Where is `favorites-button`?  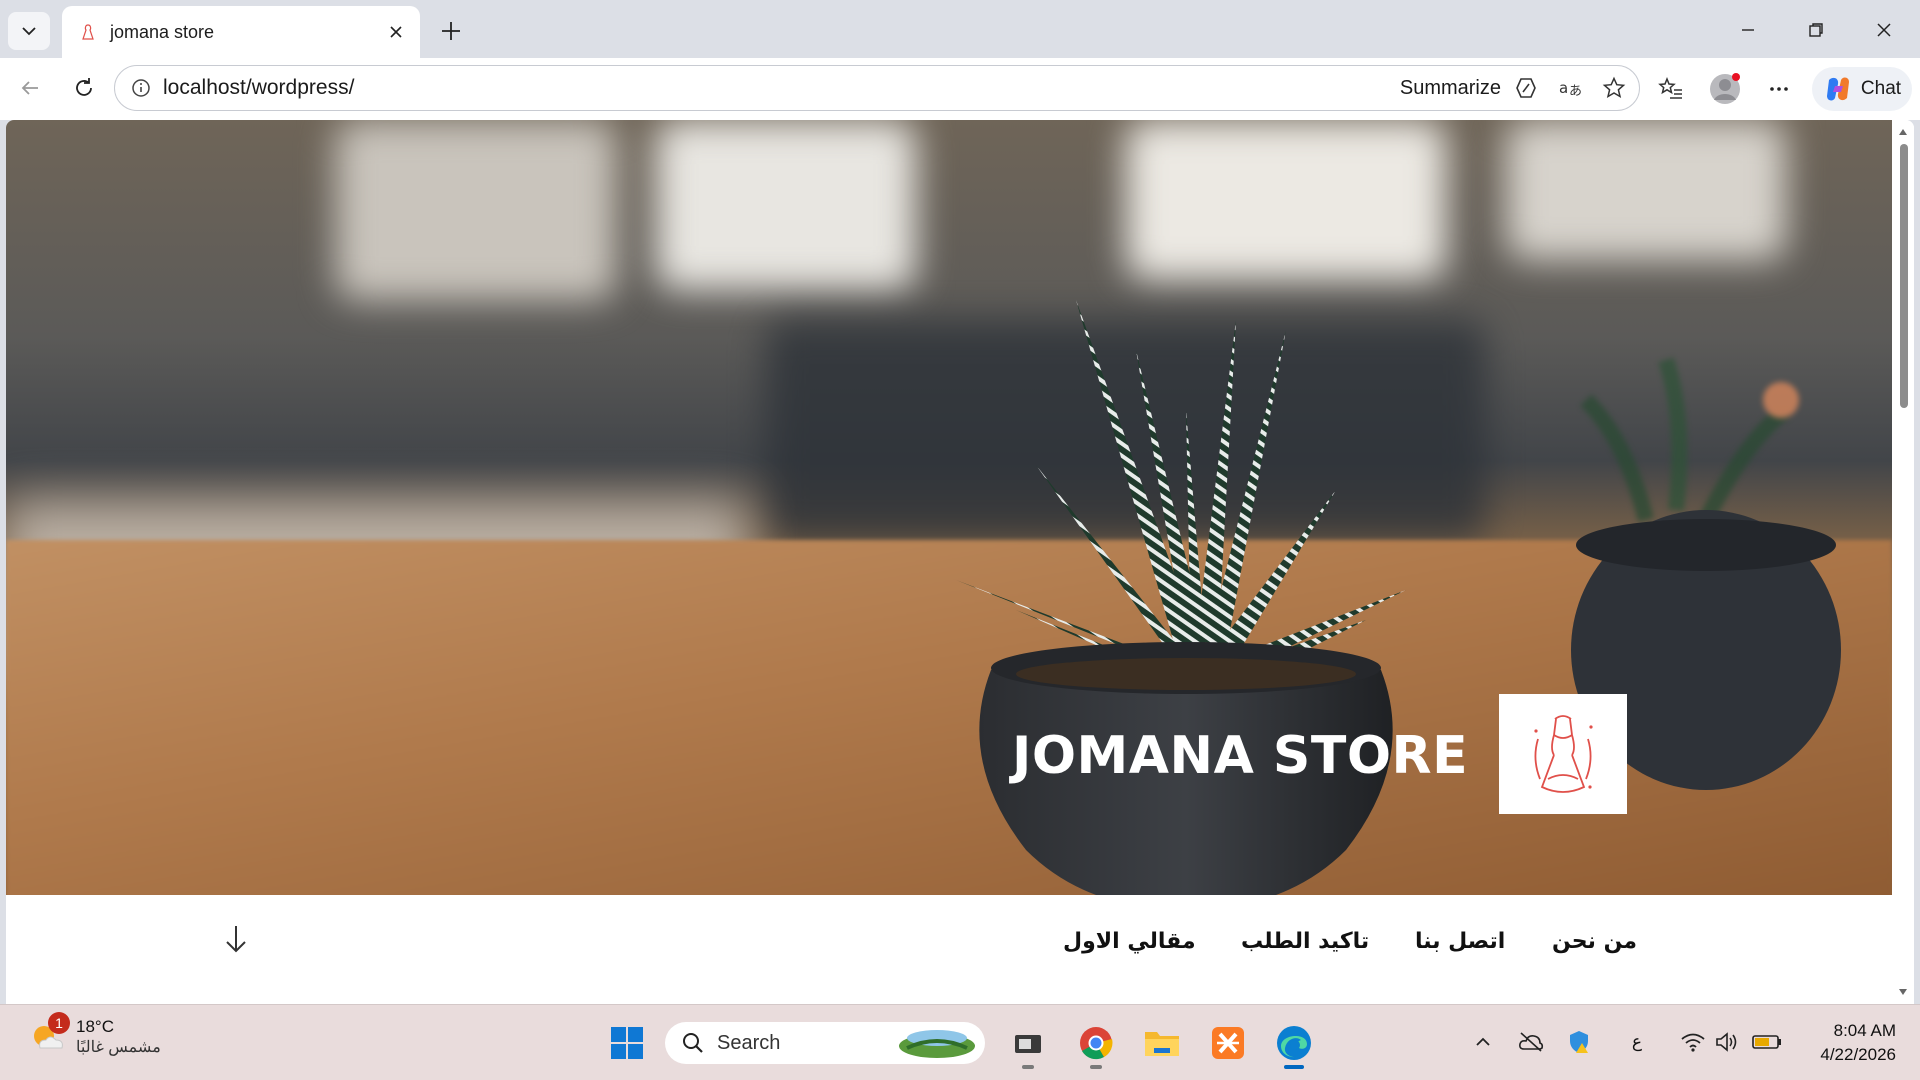 favorites-button is located at coordinates (1671, 89).